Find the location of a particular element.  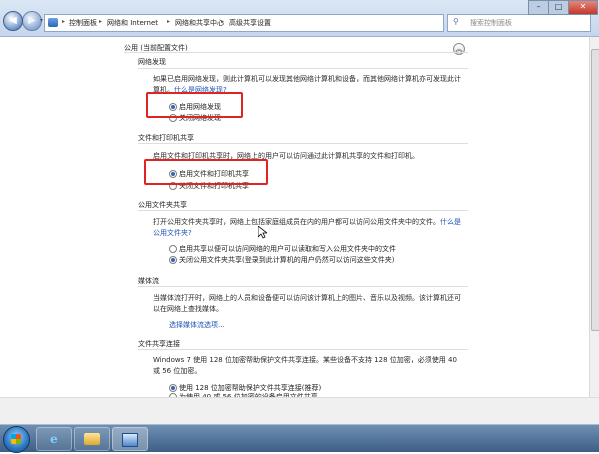

breadcrumb-item: 高级共享设置 is located at coordinates (250, 23).